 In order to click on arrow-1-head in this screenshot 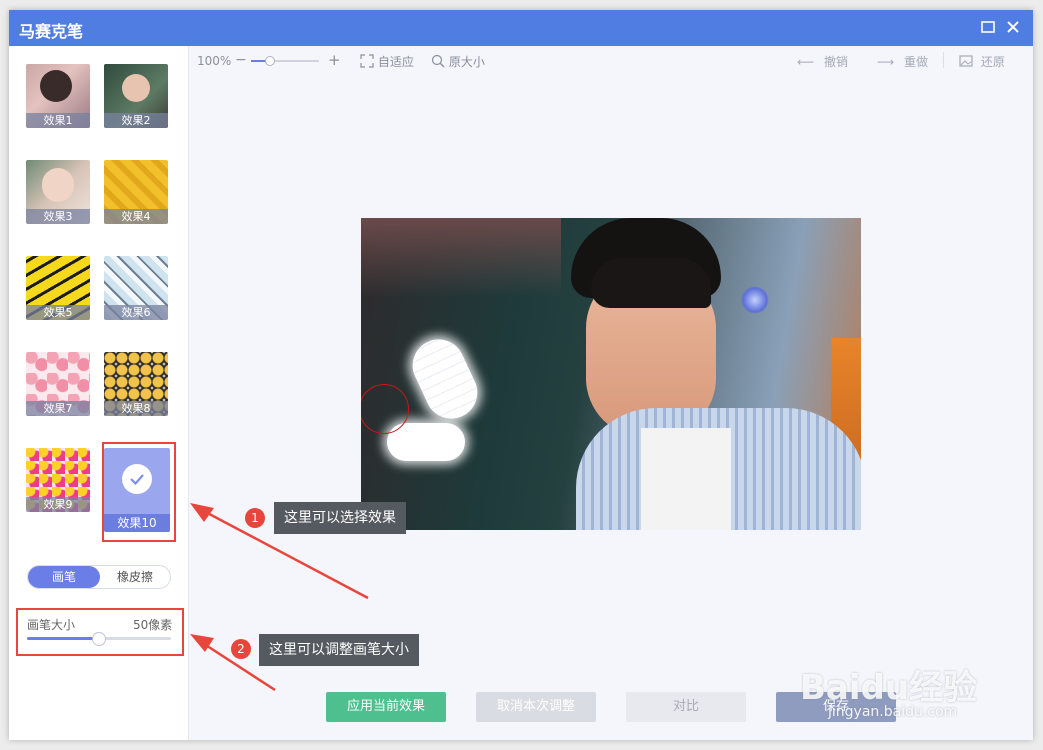, I will do `click(202, 512)`.